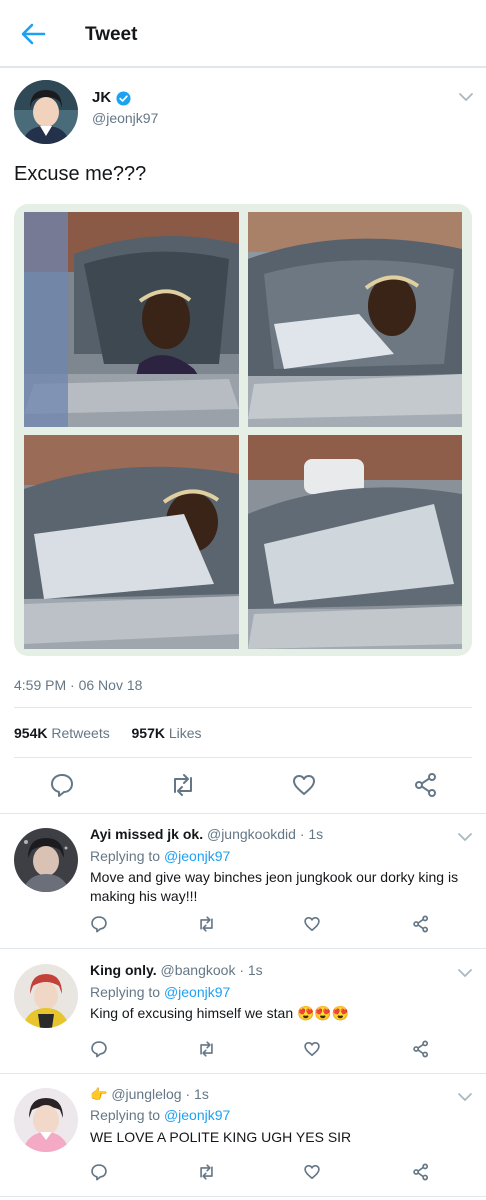 Image resolution: width=486 pixels, height=1200 pixels. What do you see at coordinates (198, 970) in the screenshot?
I see `reply-author-handle: @bangkook` at bounding box center [198, 970].